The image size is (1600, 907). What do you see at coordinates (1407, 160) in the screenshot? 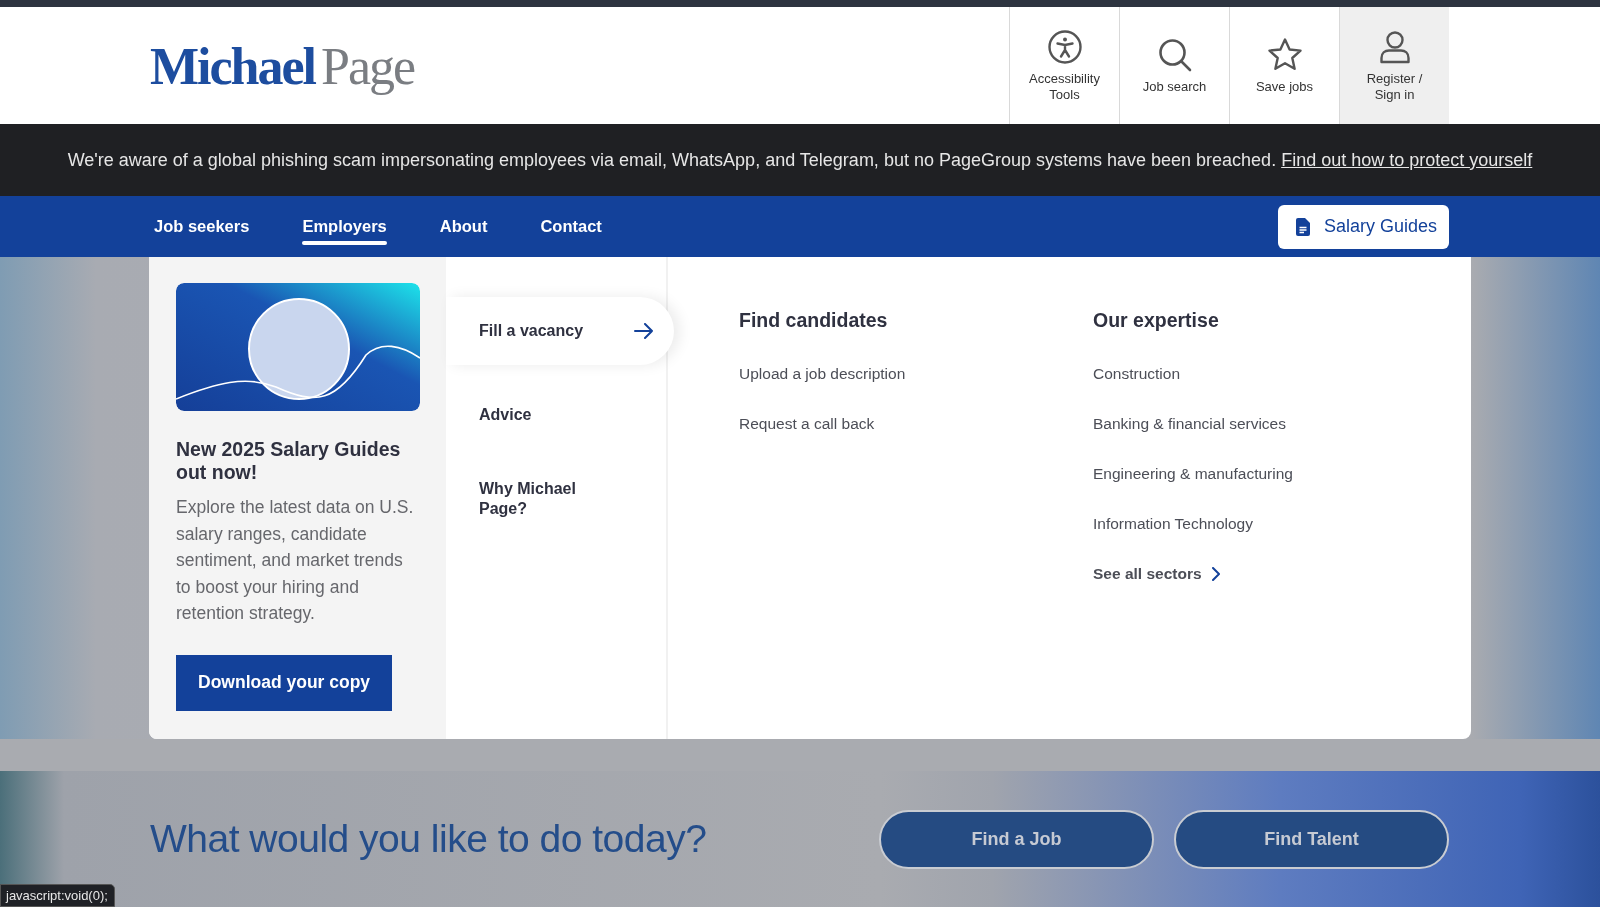
I see `protect-yourself-link: Find out how to protect yourself` at bounding box center [1407, 160].